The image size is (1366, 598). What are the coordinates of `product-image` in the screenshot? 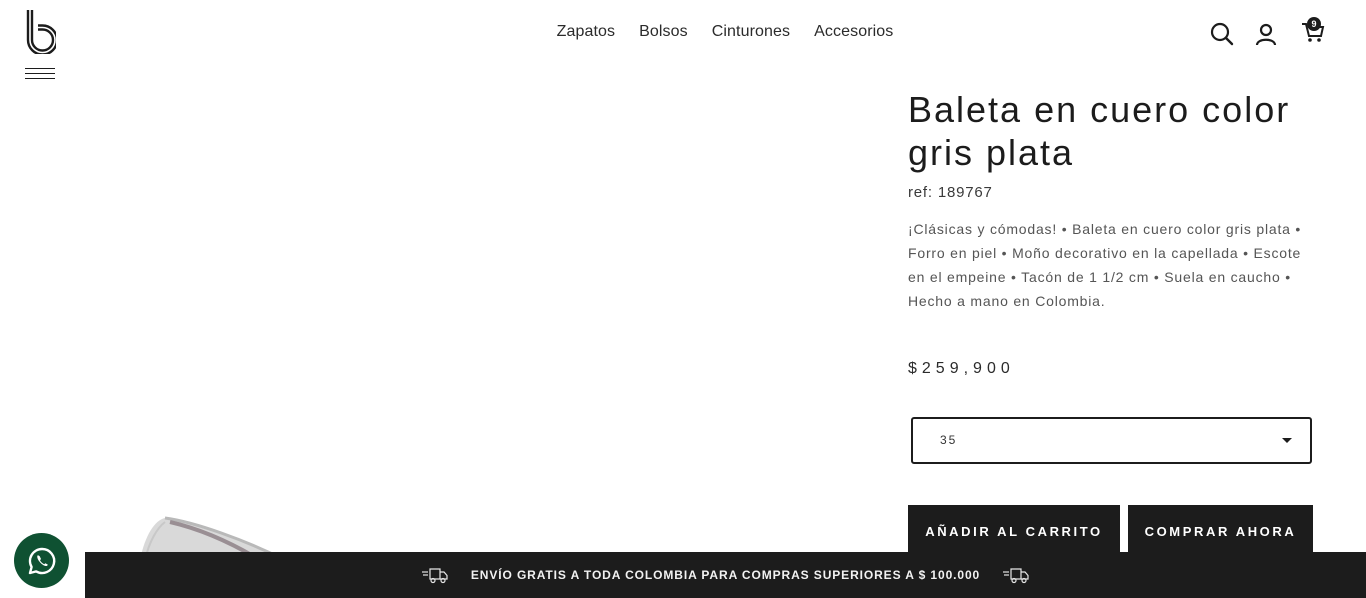 It's located at (213, 538).